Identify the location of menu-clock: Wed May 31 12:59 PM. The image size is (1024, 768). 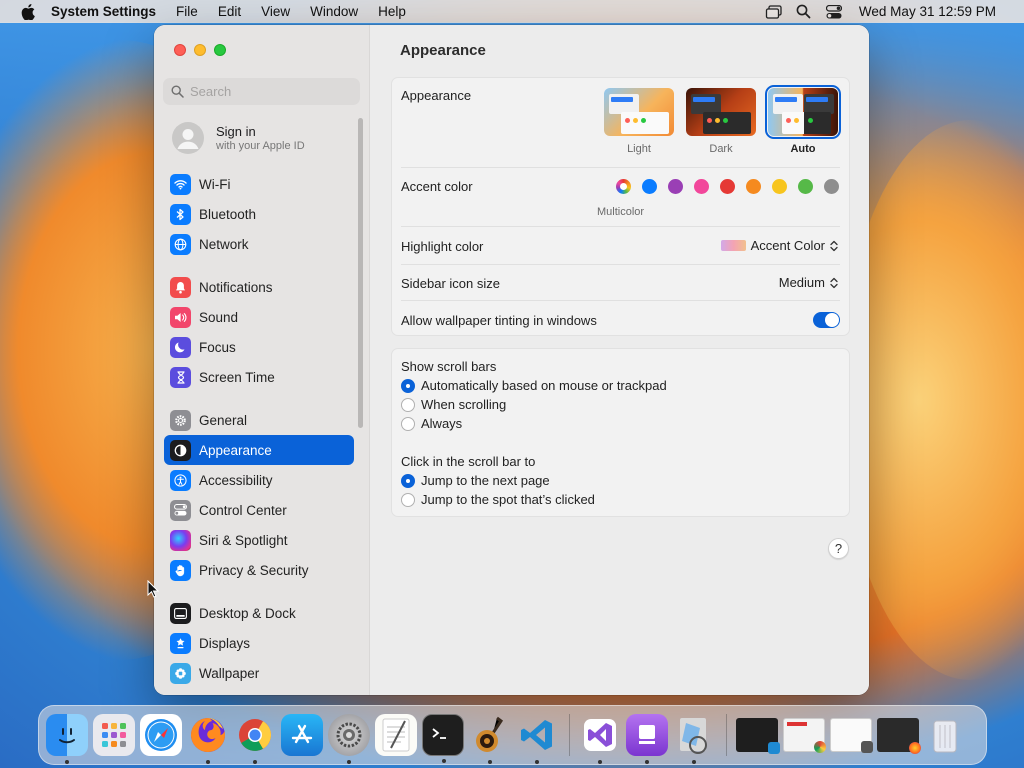
(927, 11).